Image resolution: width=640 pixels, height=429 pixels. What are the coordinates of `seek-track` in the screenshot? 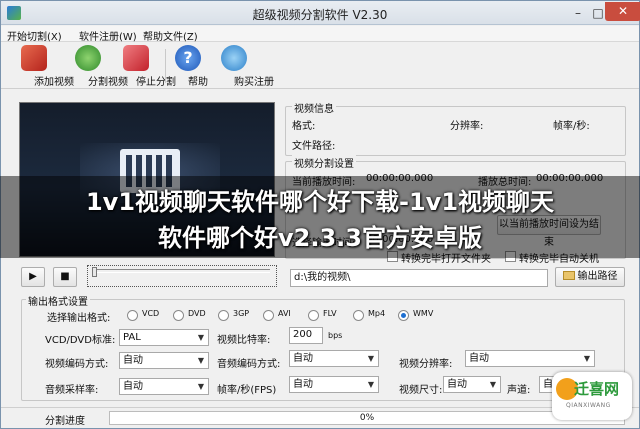 It's located at (182, 271).